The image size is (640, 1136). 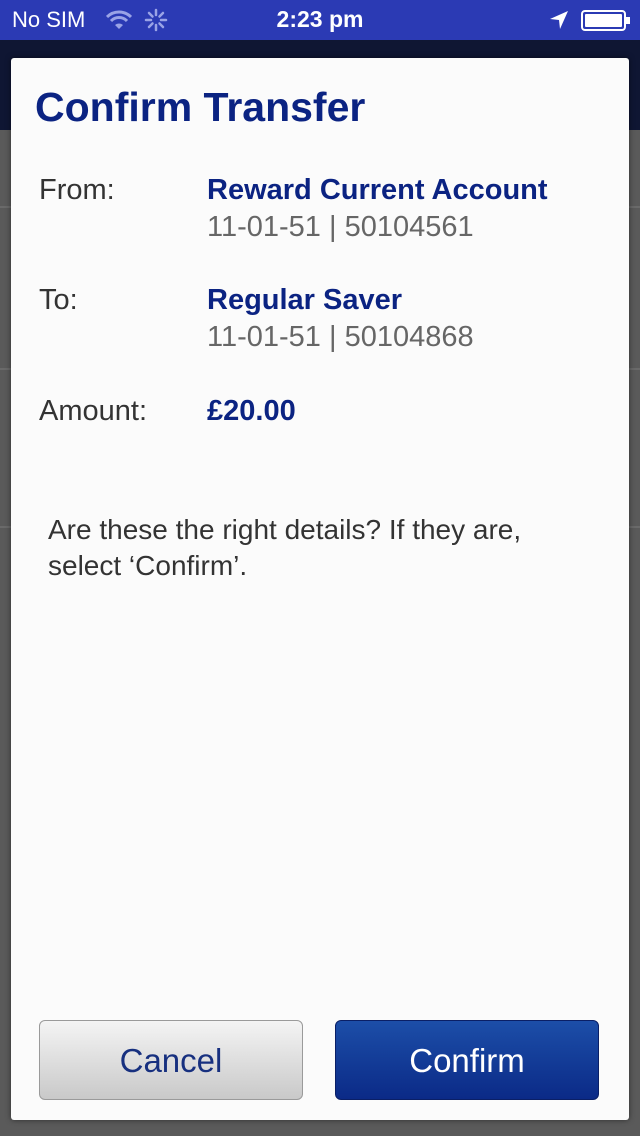 I want to click on amount-value: £20.00, so click(x=251, y=411).